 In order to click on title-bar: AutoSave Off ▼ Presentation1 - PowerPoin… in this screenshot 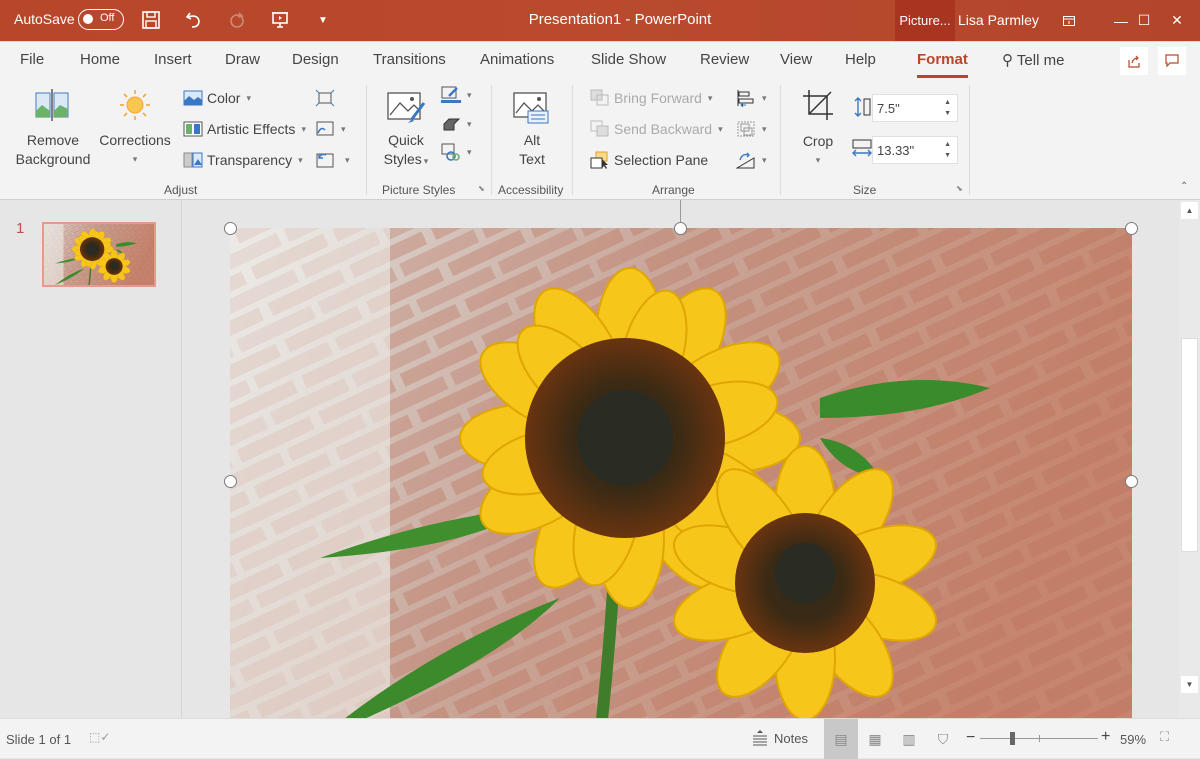, I will do `click(600, 20)`.